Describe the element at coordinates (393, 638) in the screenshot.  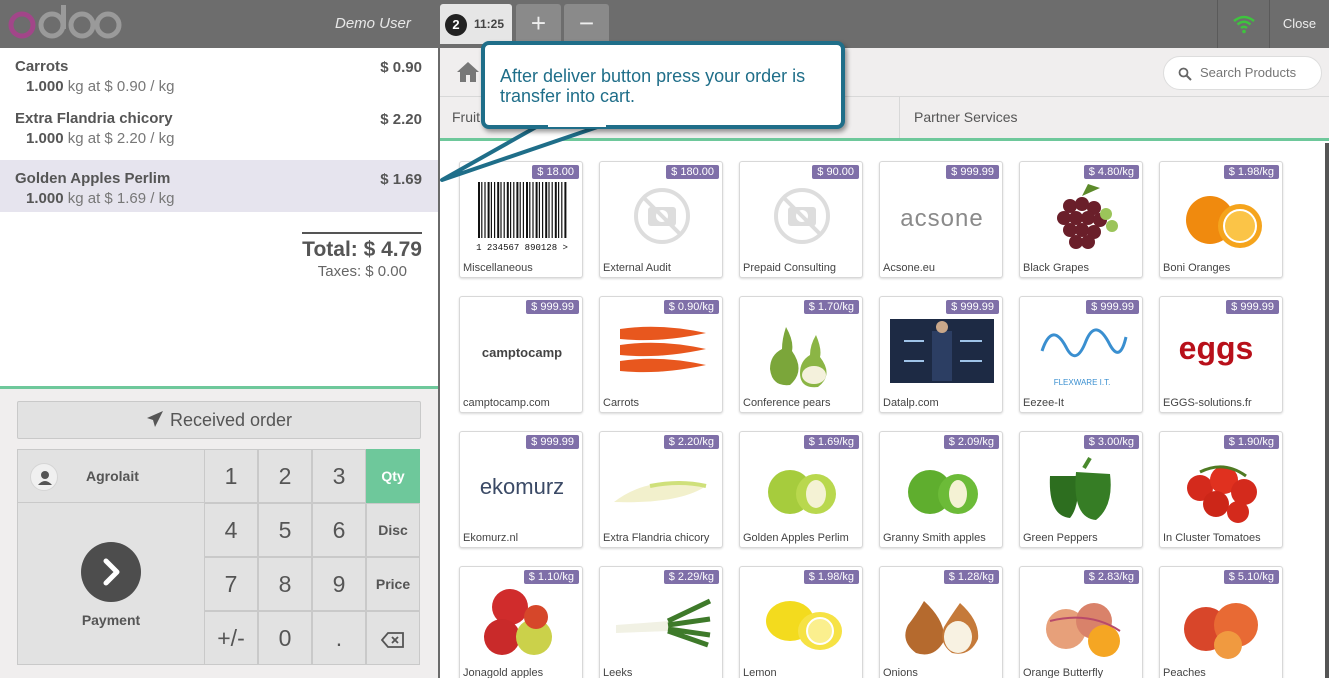
I see `backspace-button` at that location.